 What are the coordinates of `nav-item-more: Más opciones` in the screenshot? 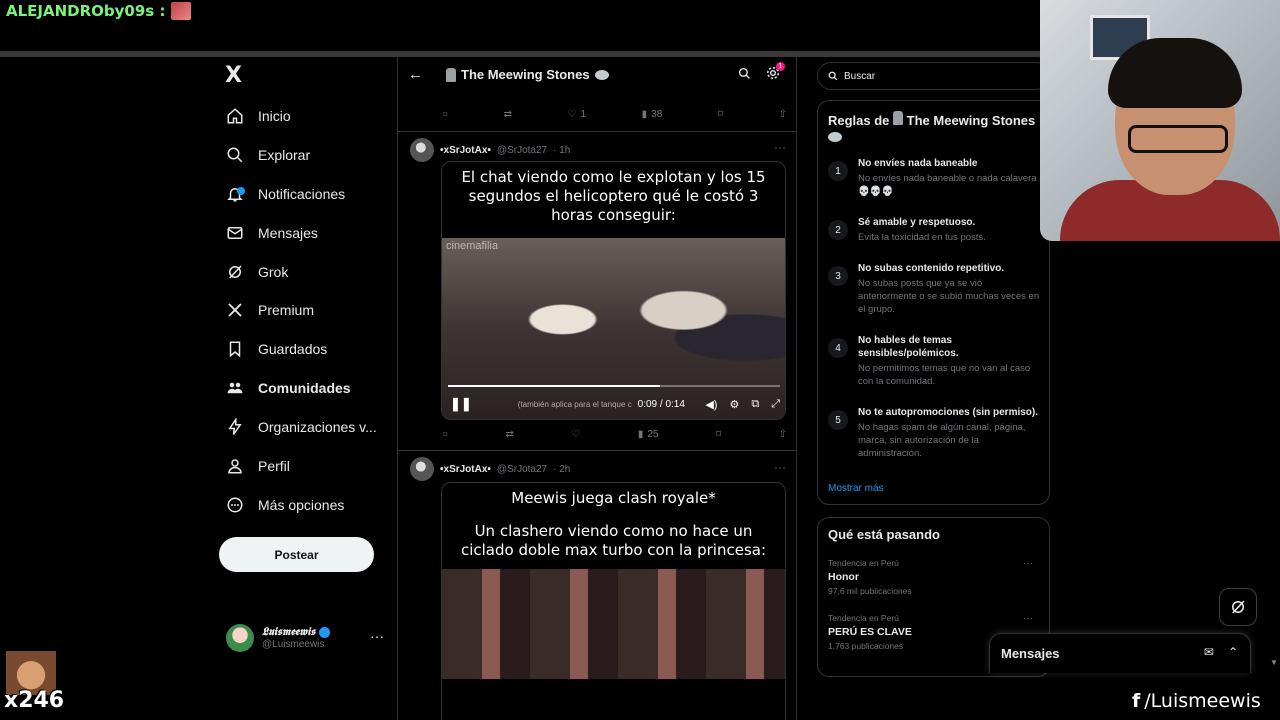 It's located at (285, 505).